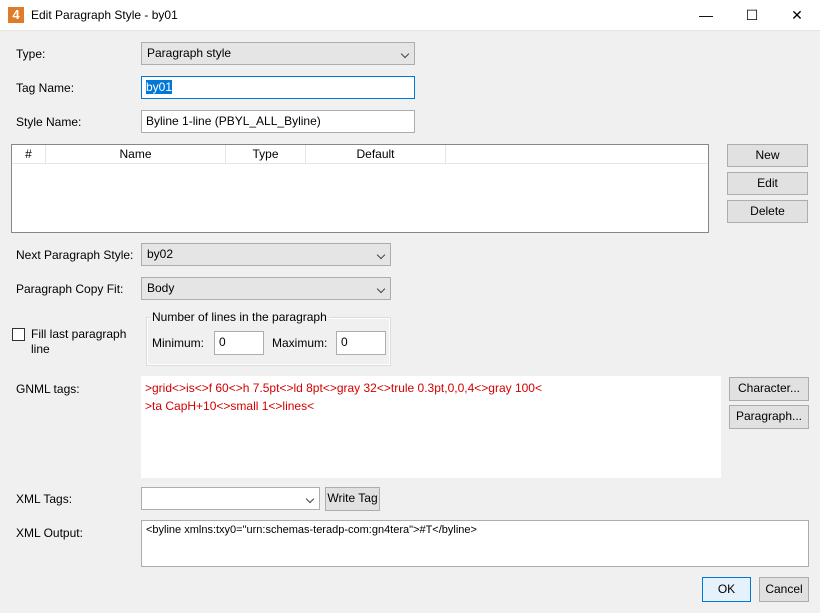  What do you see at coordinates (230, 406) in the screenshot?
I see `gnml-line-2: >ta CapH+10<>small 1<>lines<` at bounding box center [230, 406].